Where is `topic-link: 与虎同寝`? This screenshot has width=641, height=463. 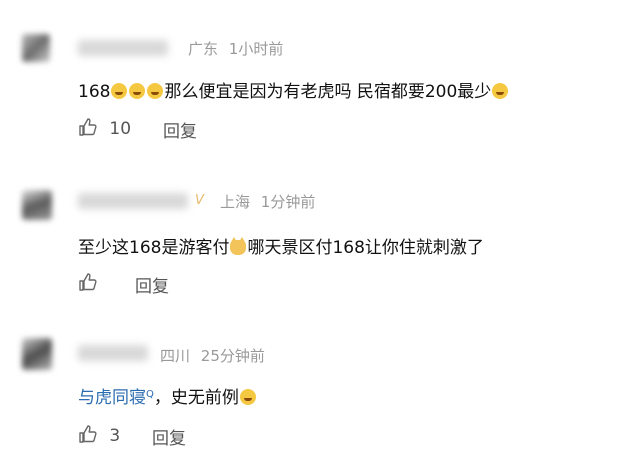 topic-link: 与虎同寝 is located at coordinates (112, 398).